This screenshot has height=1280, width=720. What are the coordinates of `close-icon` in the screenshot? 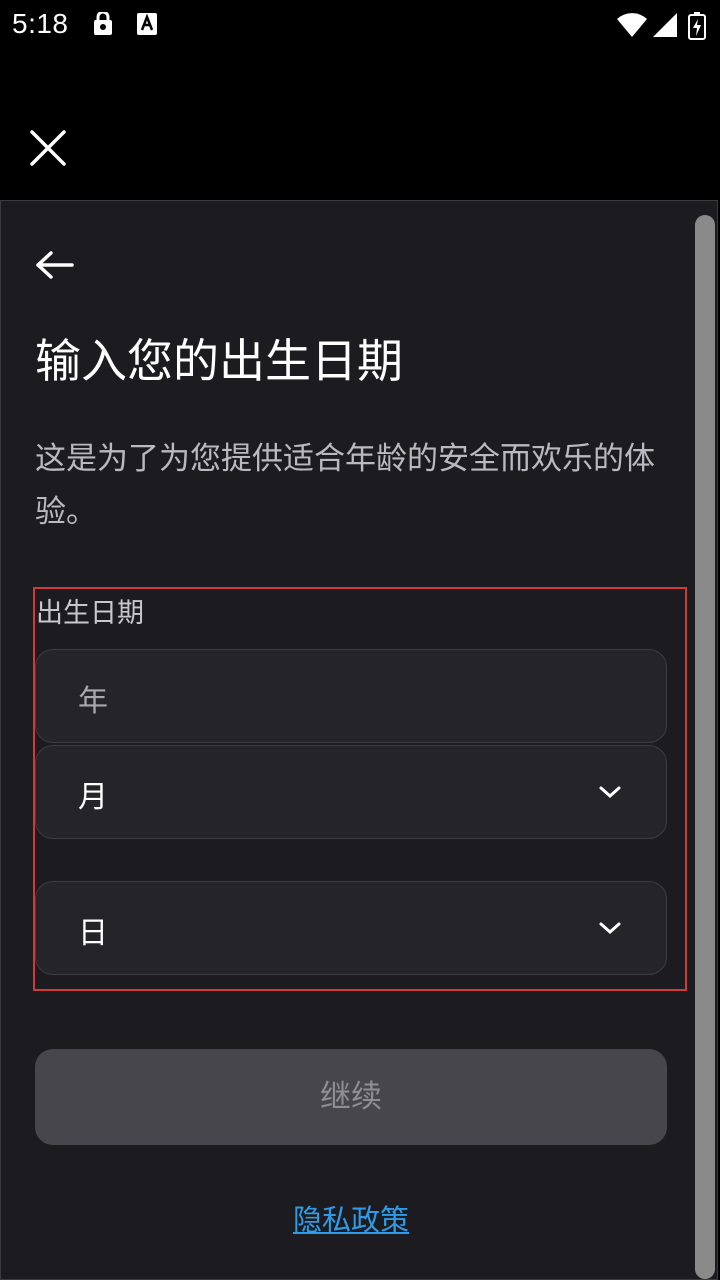 It's located at (48, 148).